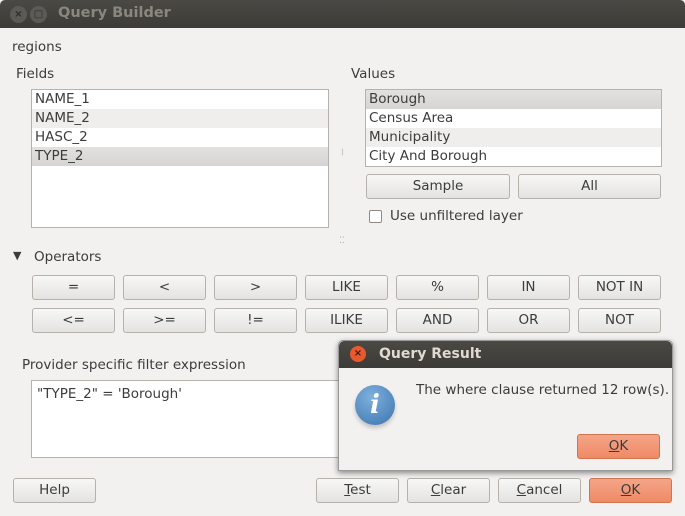  I want to click on list-item: Municipality, so click(513, 137).